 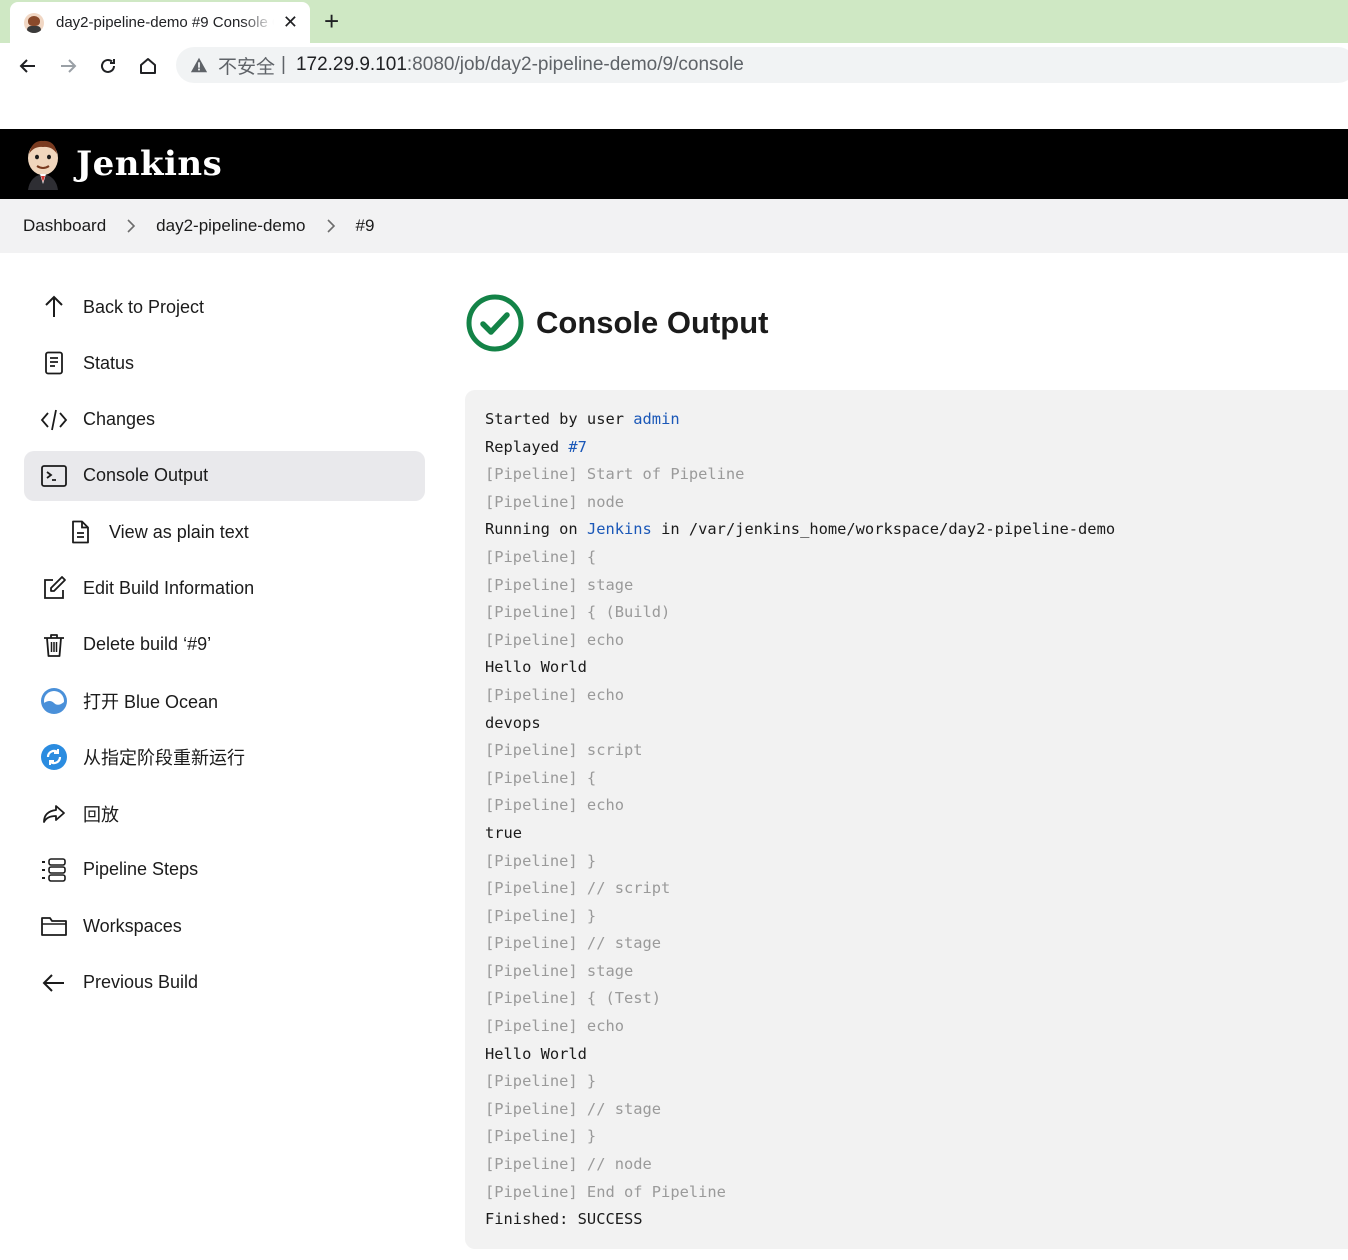 What do you see at coordinates (224, 870) in the screenshot?
I see `sidebar-item-pipeline-steps: Pipeline Steps` at bounding box center [224, 870].